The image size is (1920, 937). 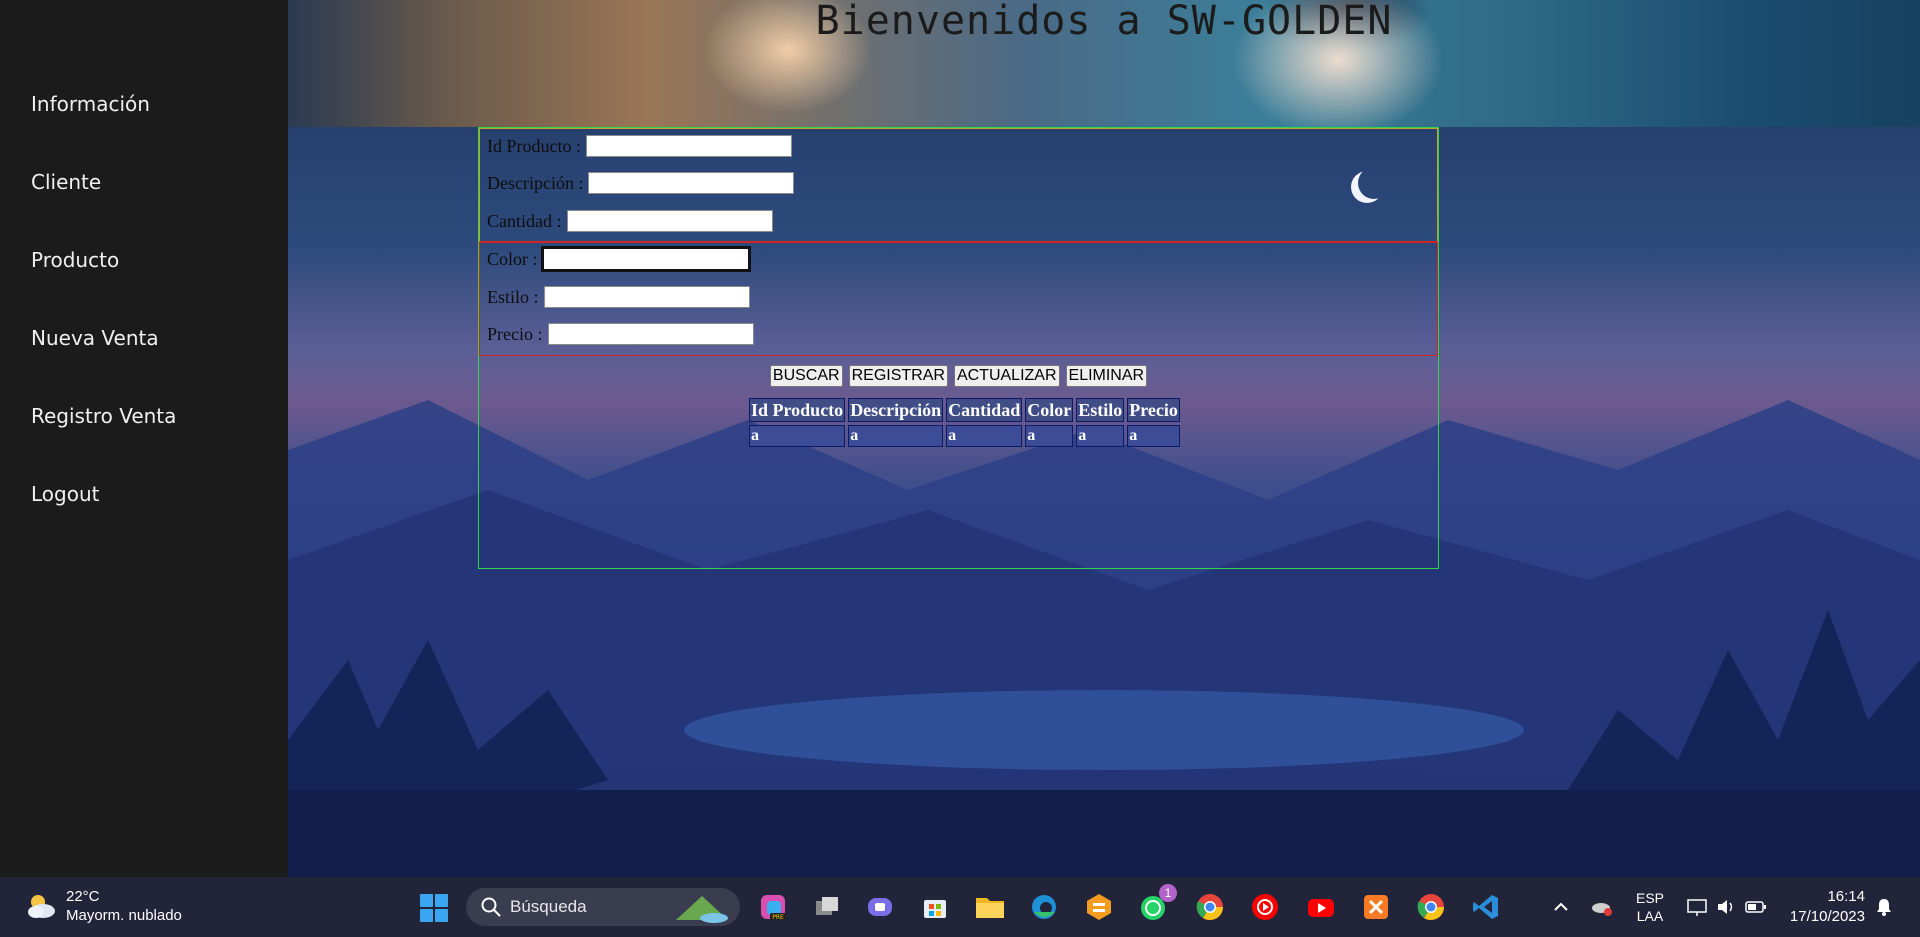 I want to click on sidebar-item-logout: Logout, so click(x=65, y=494).